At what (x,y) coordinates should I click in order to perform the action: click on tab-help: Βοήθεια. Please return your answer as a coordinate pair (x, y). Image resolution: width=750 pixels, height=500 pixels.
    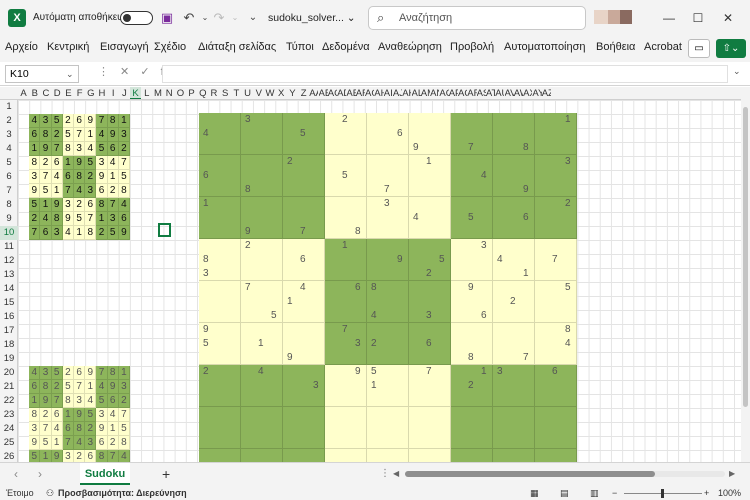
    Looking at the image, I should click on (615, 47).